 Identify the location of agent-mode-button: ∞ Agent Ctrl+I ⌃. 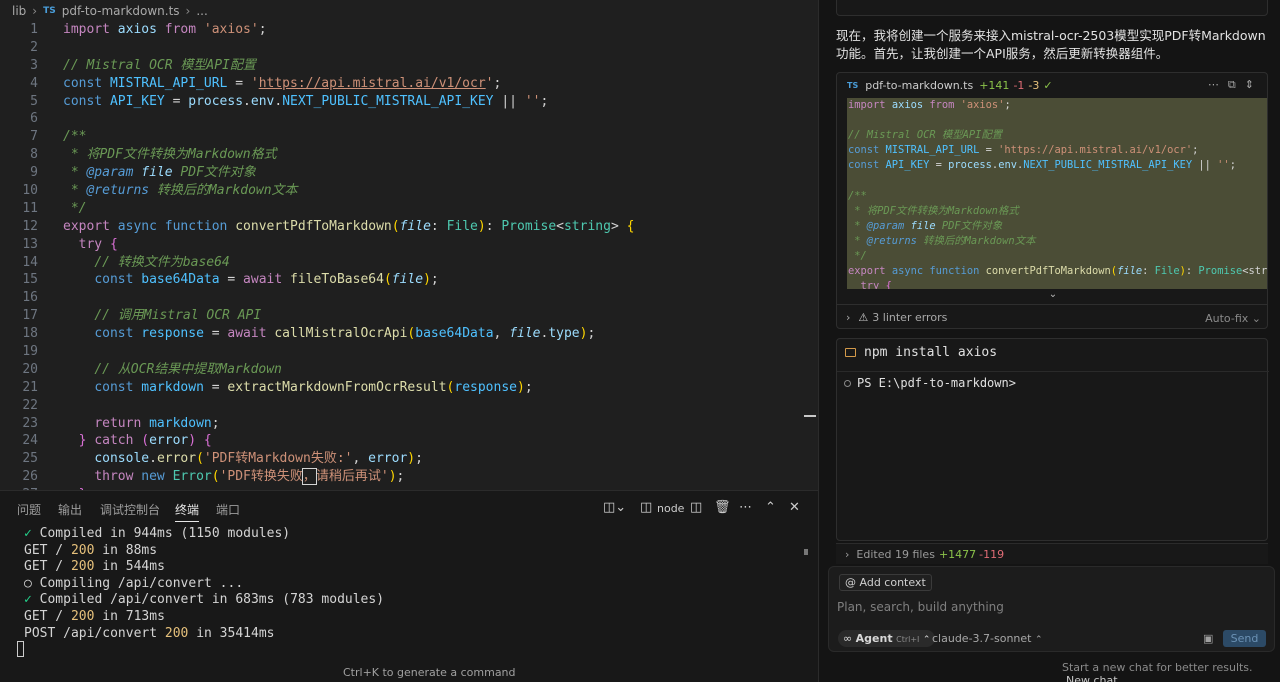
(887, 638).